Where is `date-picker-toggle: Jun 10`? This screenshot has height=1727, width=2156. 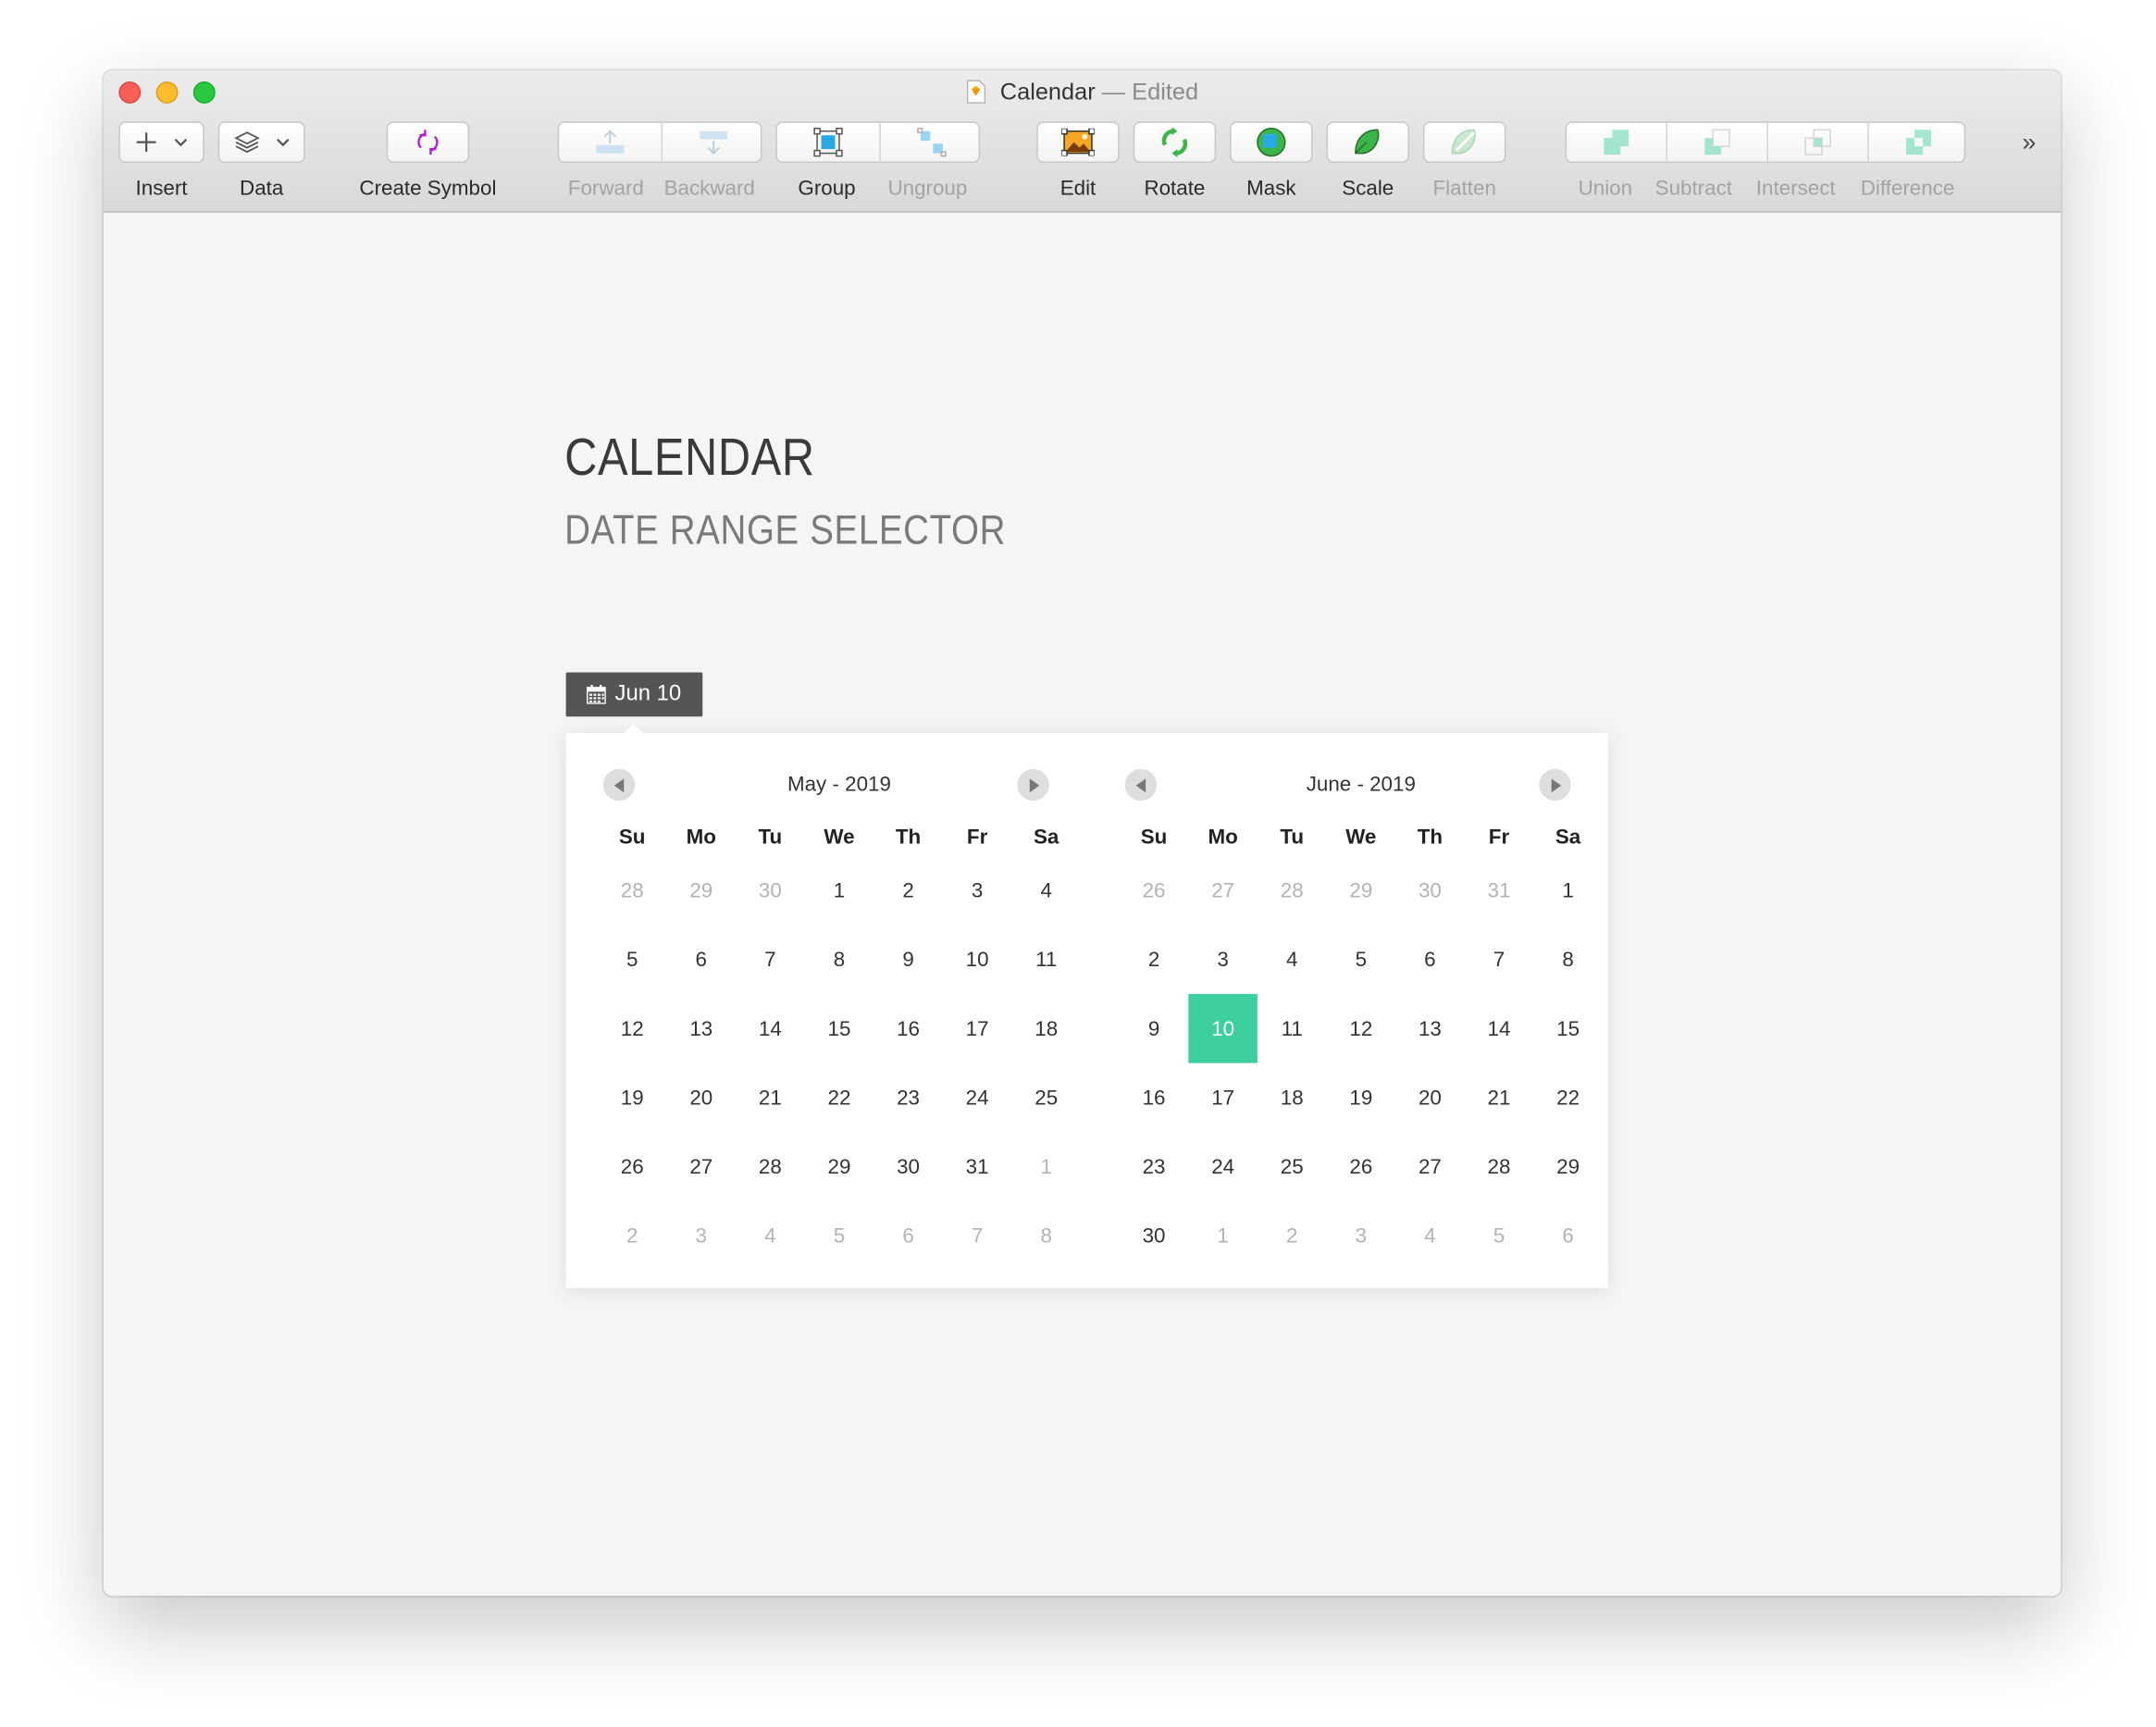
date-picker-toggle: Jun 10 is located at coordinates (634, 694).